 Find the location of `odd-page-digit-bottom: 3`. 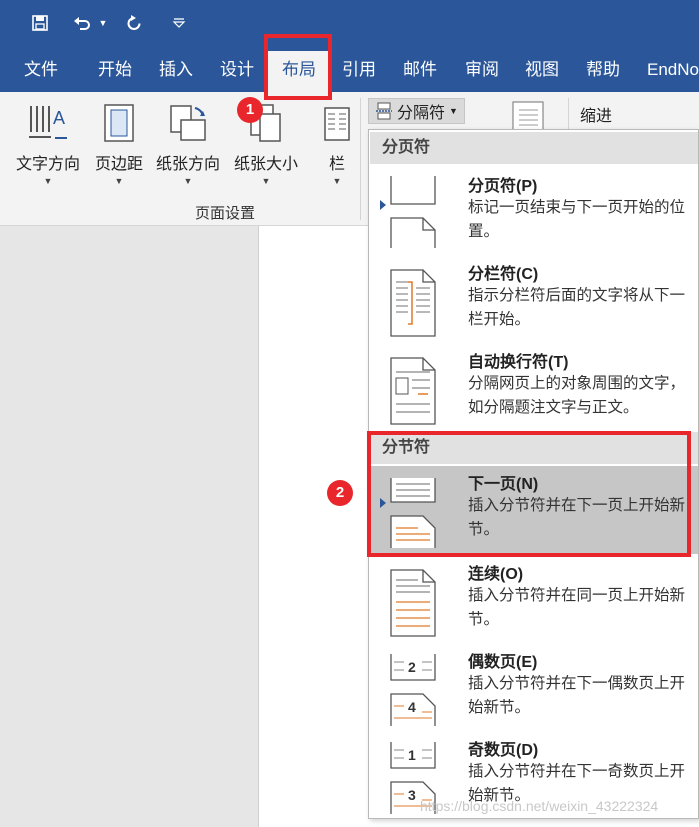

odd-page-digit-bottom: 3 is located at coordinates (412, 795).